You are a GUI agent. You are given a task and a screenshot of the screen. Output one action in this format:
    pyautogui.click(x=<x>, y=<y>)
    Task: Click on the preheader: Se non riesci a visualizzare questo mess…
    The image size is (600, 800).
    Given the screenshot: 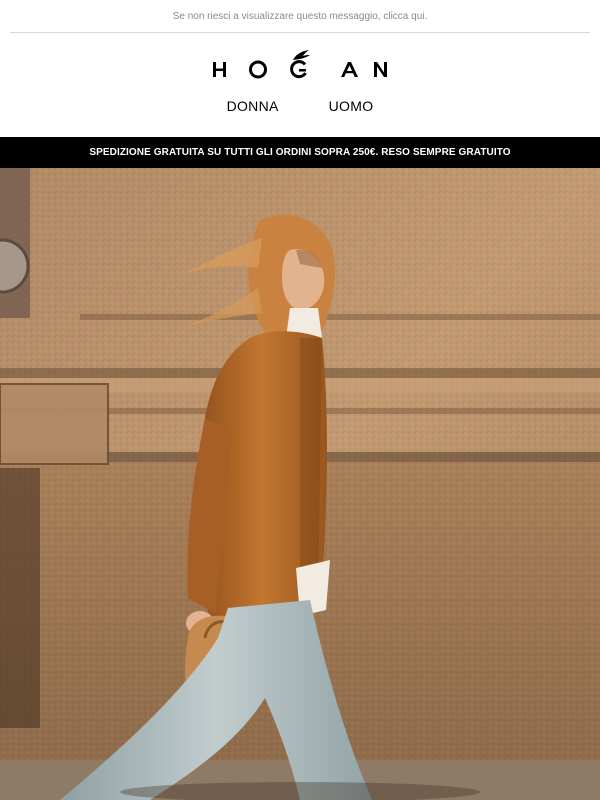 What is the action you would take?
    pyautogui.click(x=300, y=16)
    